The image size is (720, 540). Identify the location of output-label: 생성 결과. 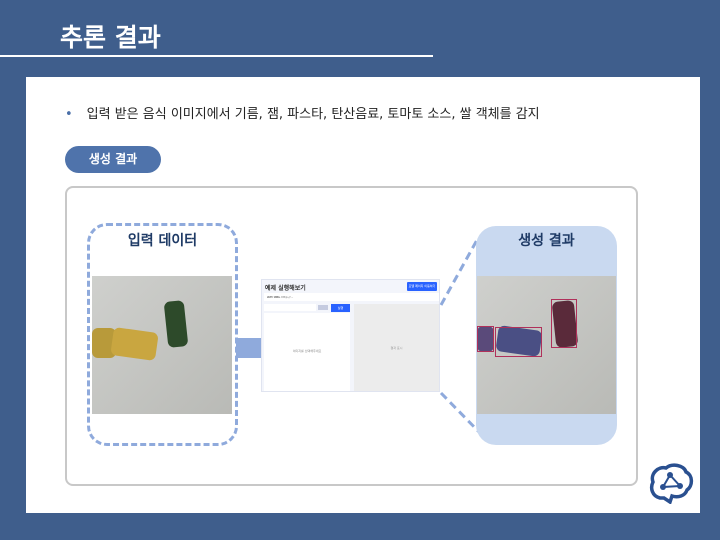
(546, 241).